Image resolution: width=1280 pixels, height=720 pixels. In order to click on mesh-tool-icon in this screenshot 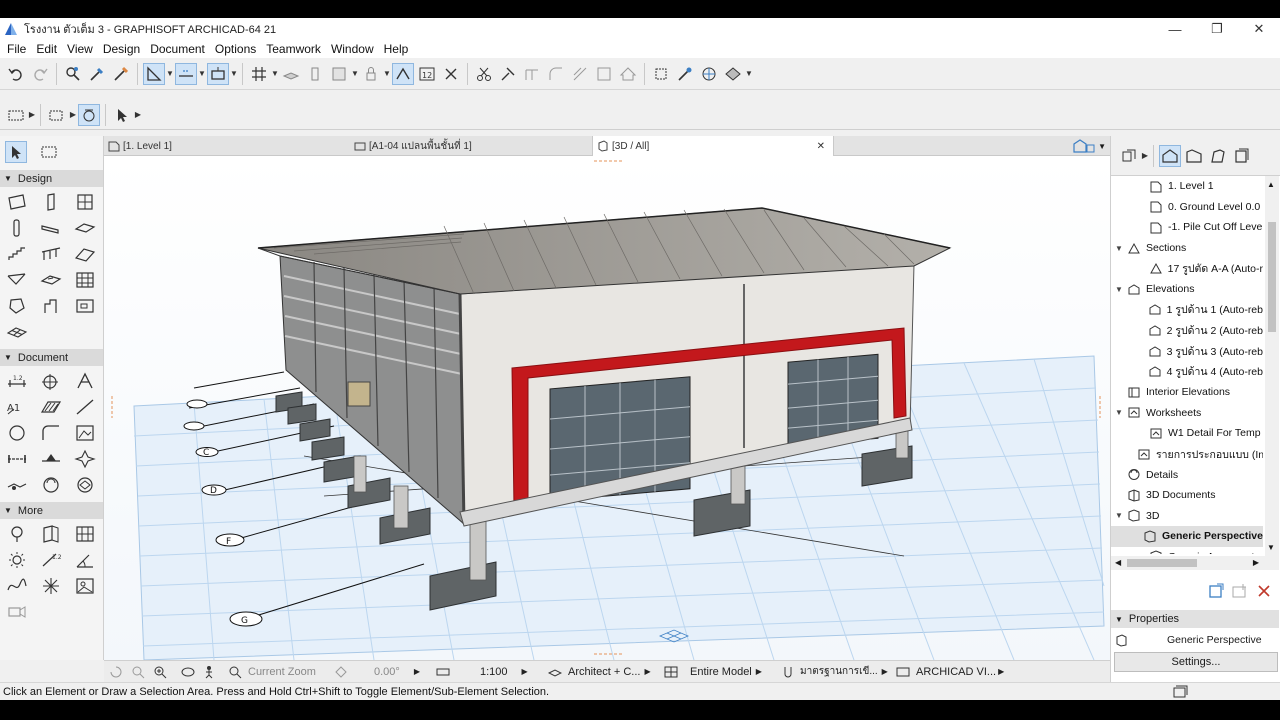, I will do `click(17, 332)`.